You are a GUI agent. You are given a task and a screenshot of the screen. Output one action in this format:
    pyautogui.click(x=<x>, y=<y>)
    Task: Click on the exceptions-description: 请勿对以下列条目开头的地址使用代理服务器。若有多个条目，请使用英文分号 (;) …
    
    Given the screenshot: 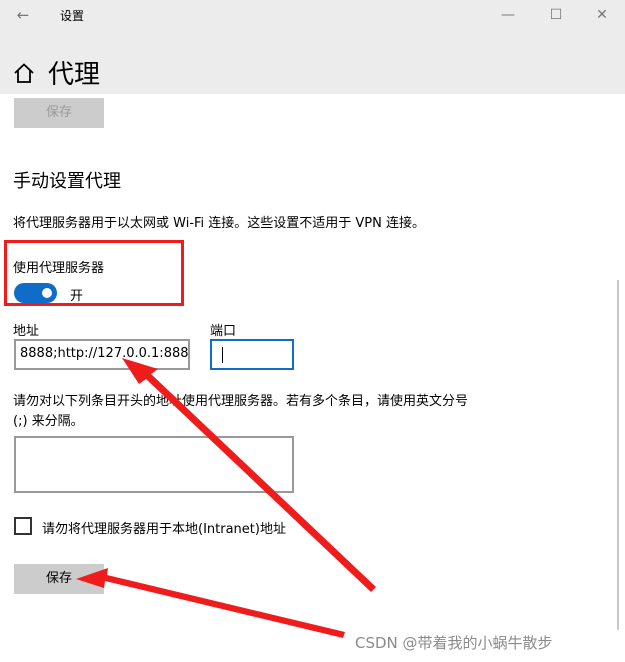 What is the action you would take?
    pyautogui.click(x=241, y=411)
    